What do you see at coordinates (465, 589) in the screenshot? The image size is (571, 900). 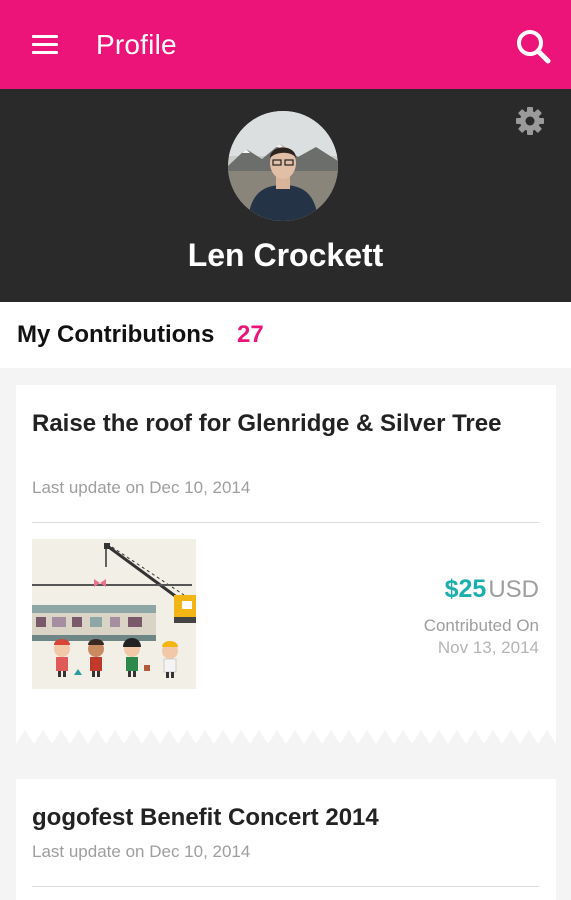 I see `amount-value: $25` at bounding box center [465, 589].